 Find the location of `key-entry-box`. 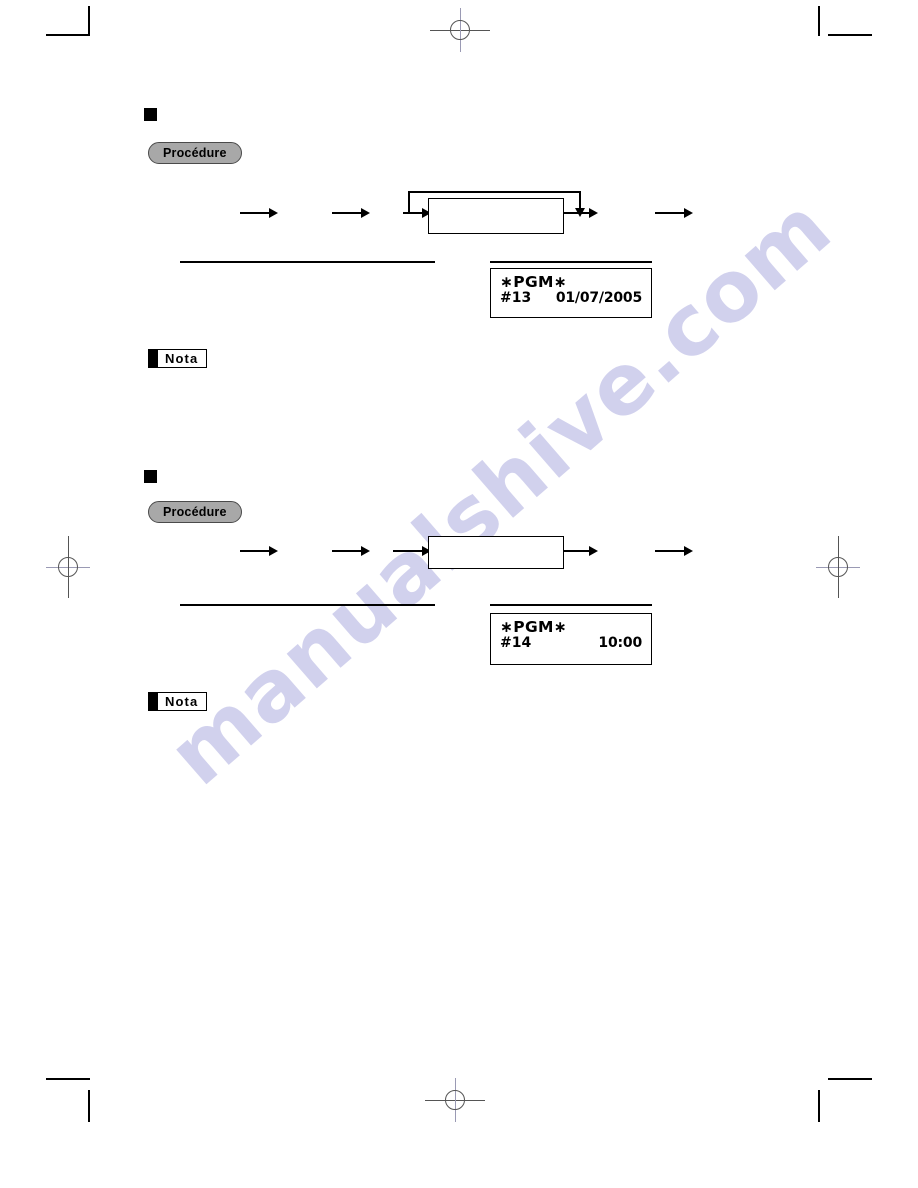

key-entry-box is located at coordinates (496, 552).